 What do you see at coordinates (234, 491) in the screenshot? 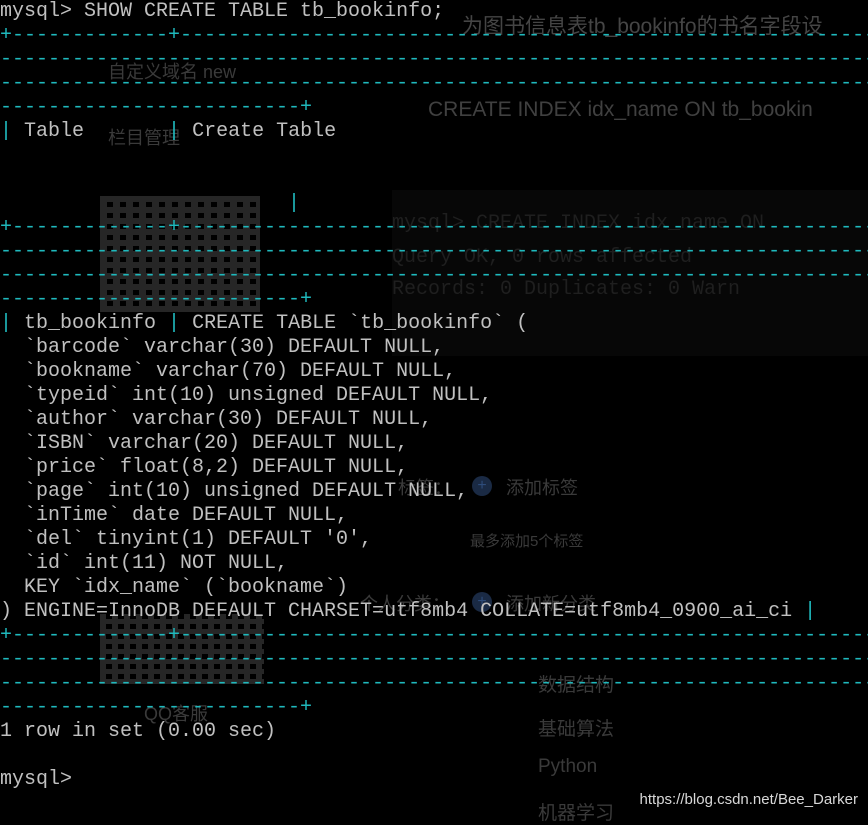
I see `table-row-line: `page` int(10) unsigned DEFAULT NULL,` at bounding box center [234, 491].